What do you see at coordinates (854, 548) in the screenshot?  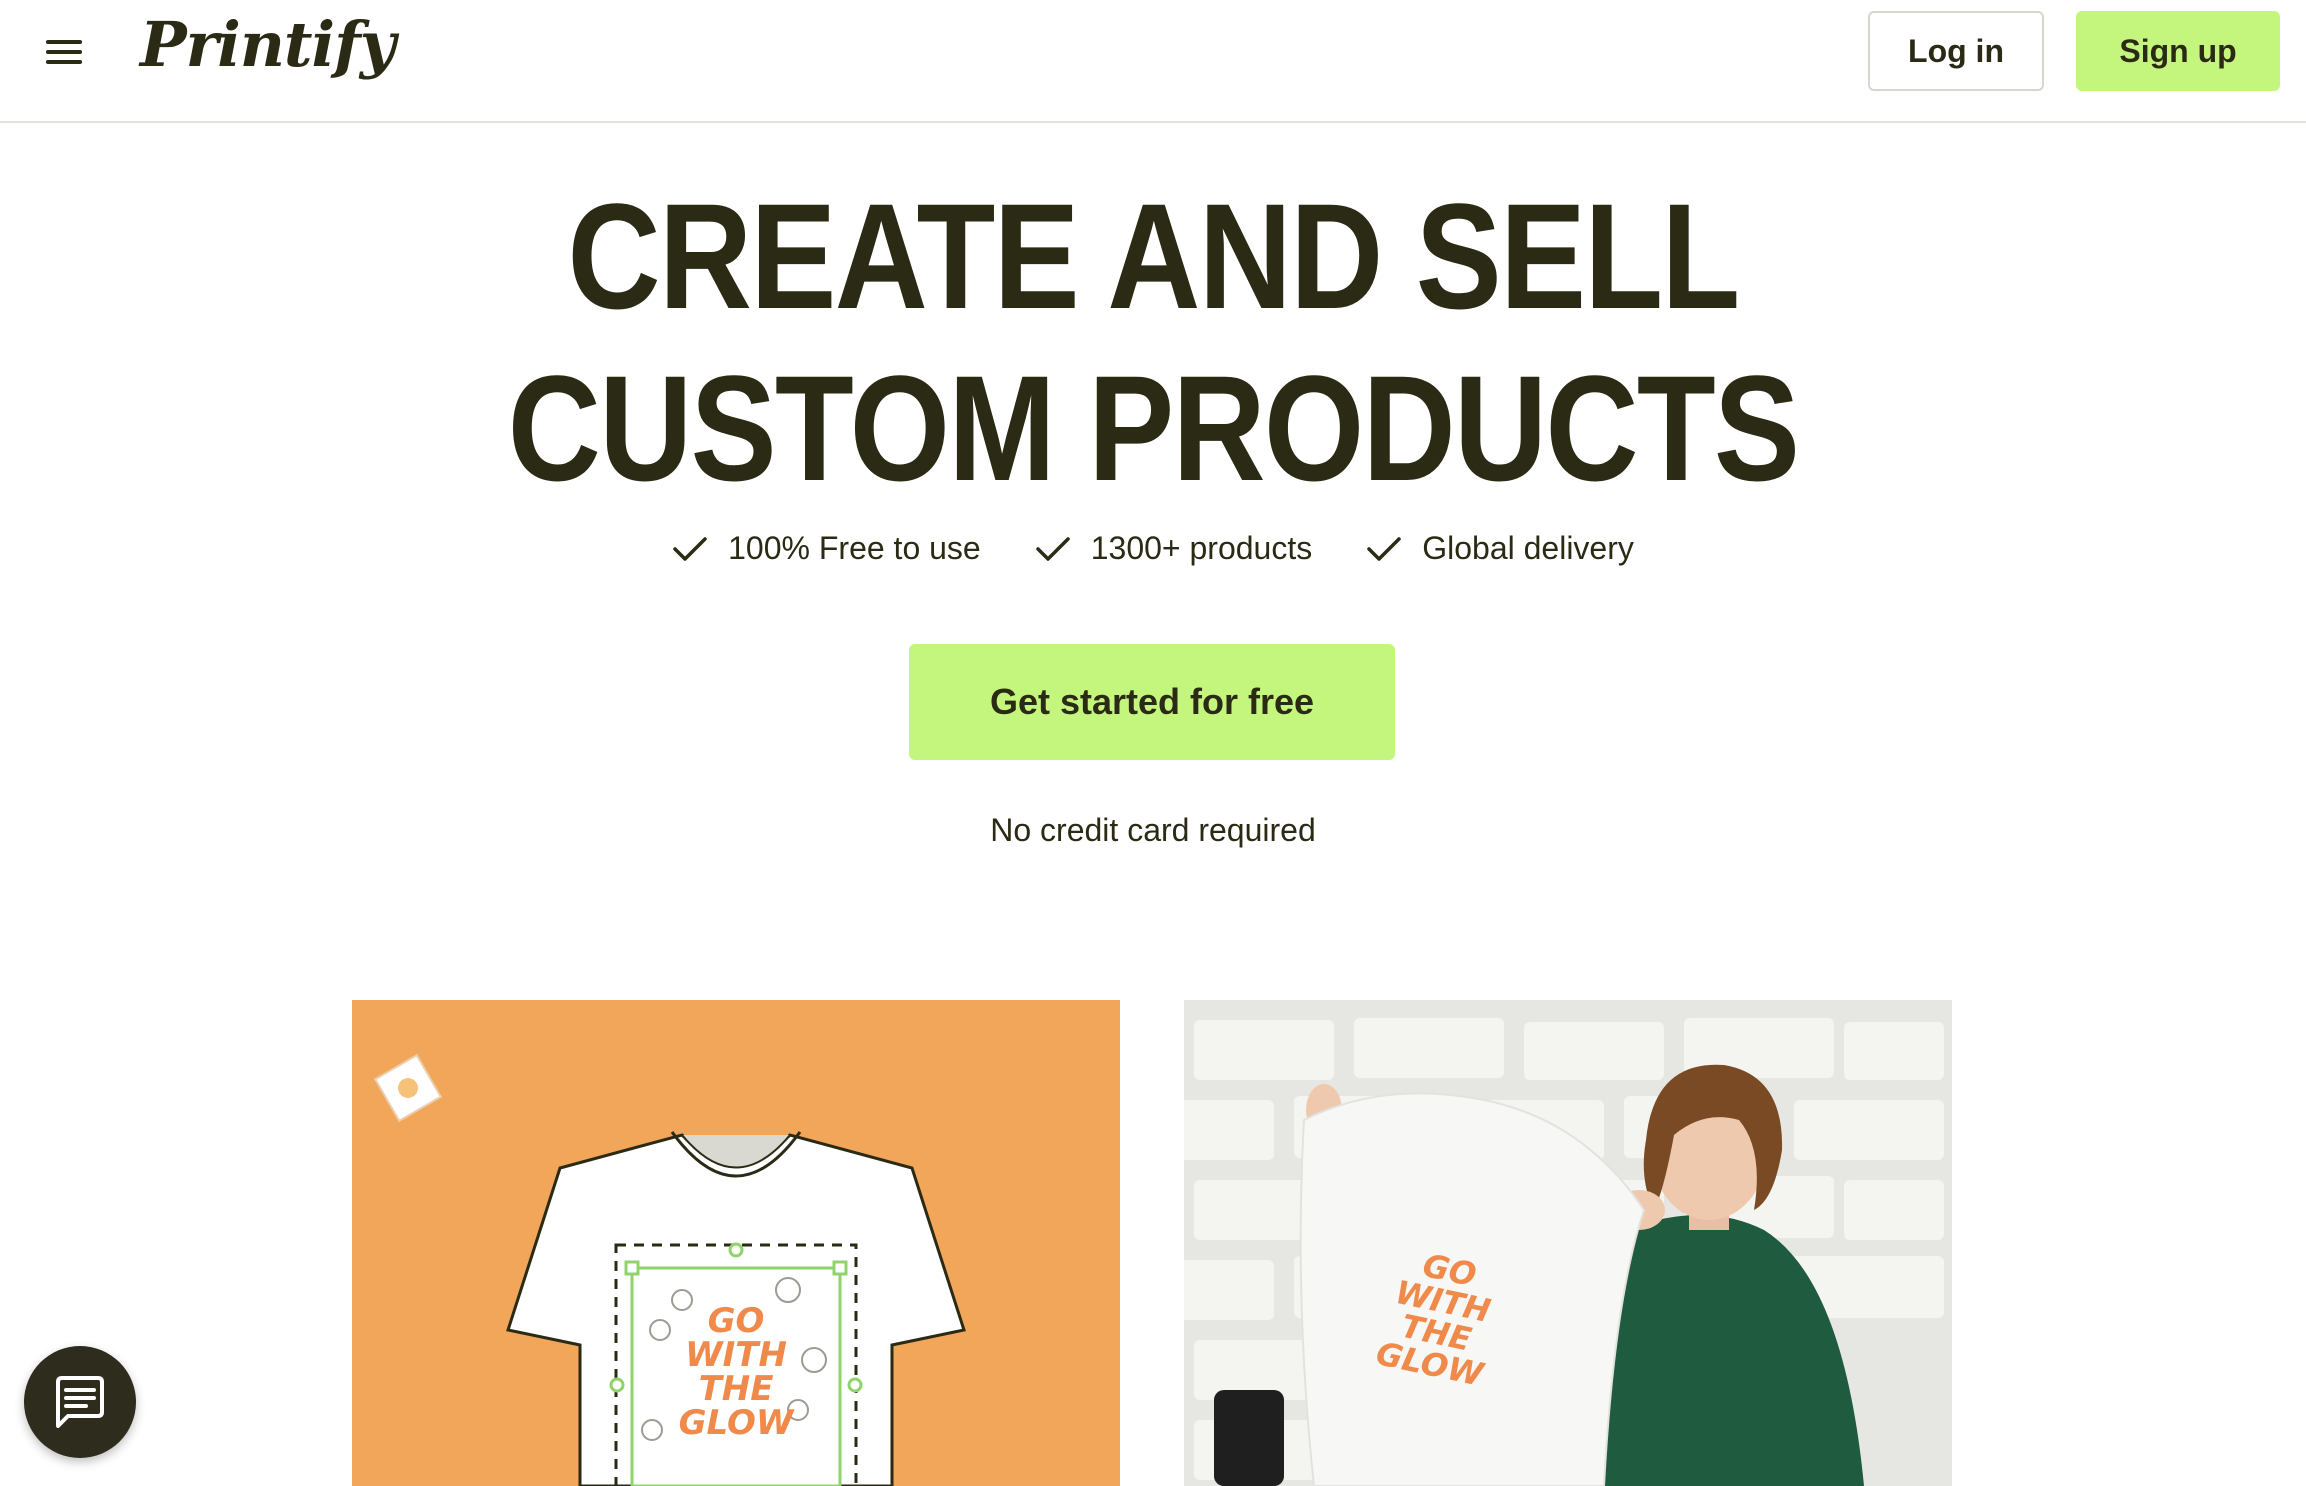 I see `feature-label: 100% Free to use` at bounding box center [854, 548].